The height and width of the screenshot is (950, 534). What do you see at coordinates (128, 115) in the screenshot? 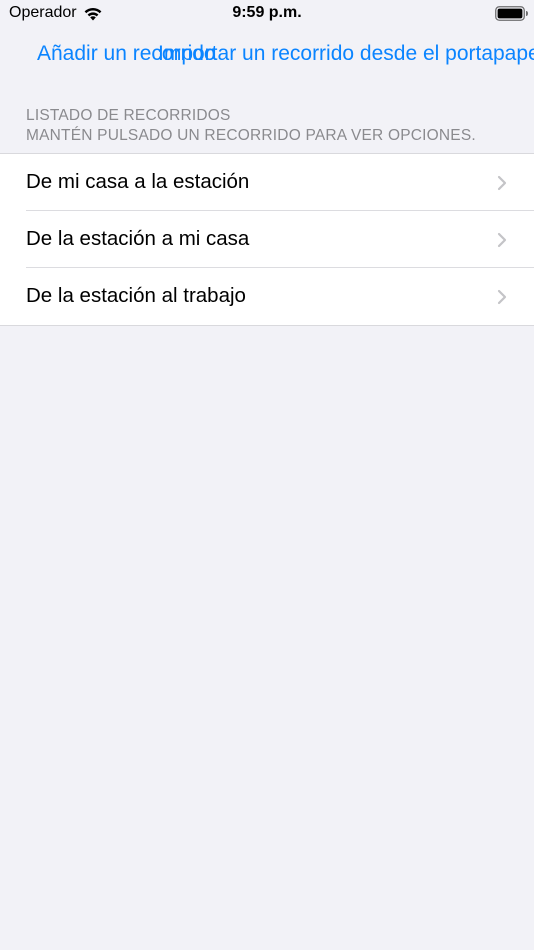
I see `section-title: LISTADO DE RECORRIDOS` at bounding box center [128, 115].